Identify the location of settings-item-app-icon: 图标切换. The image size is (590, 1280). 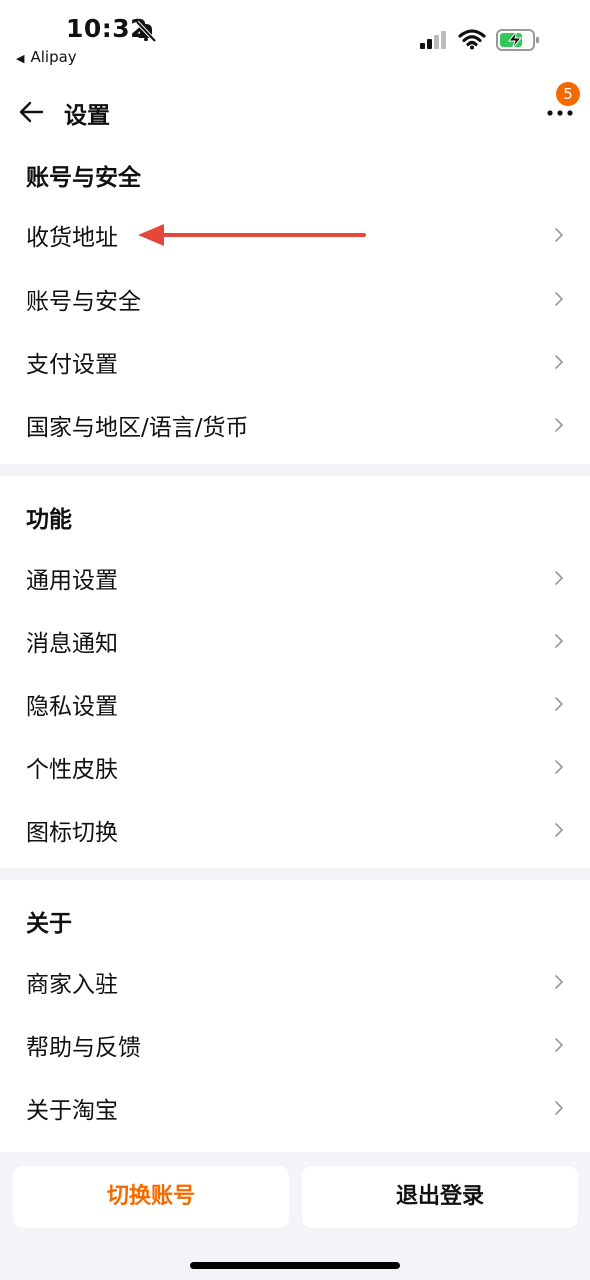
(295, 830).